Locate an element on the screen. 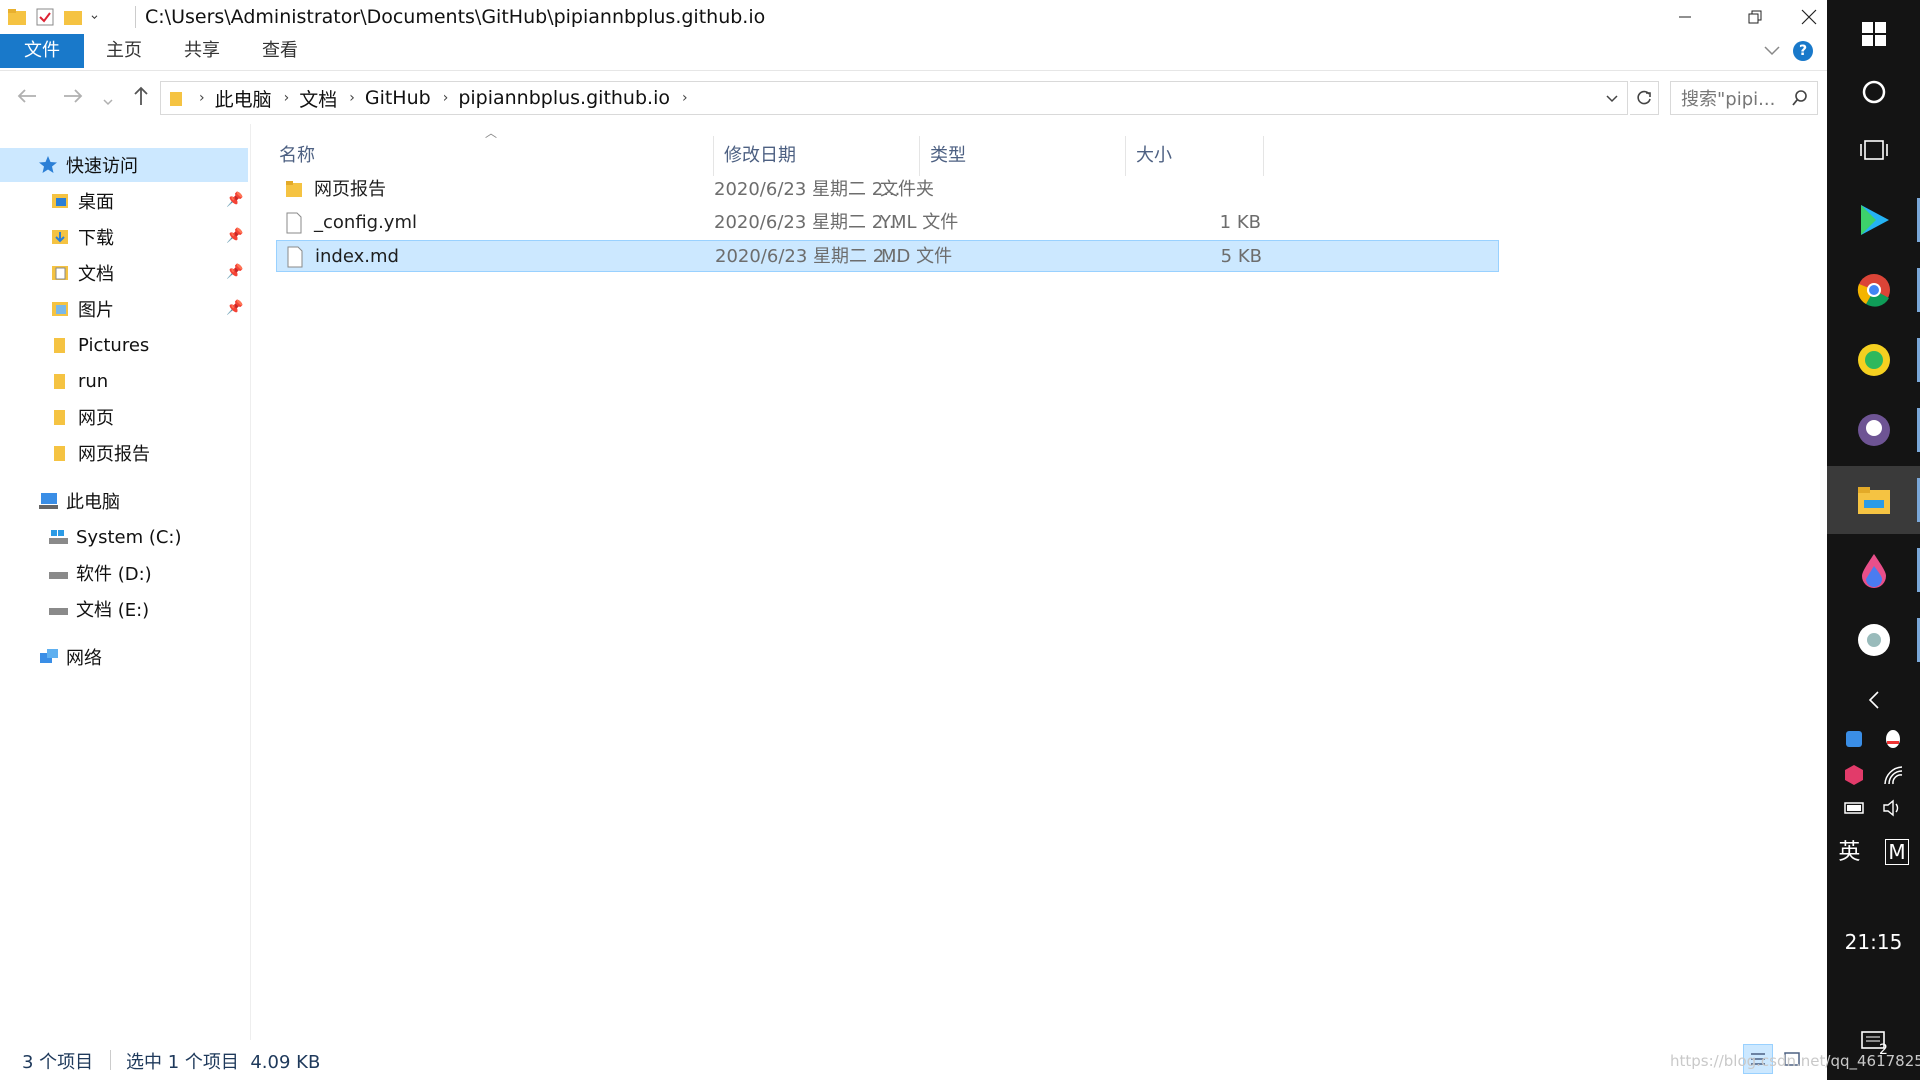  help-button: ? is located at coordinates (1803, 51).